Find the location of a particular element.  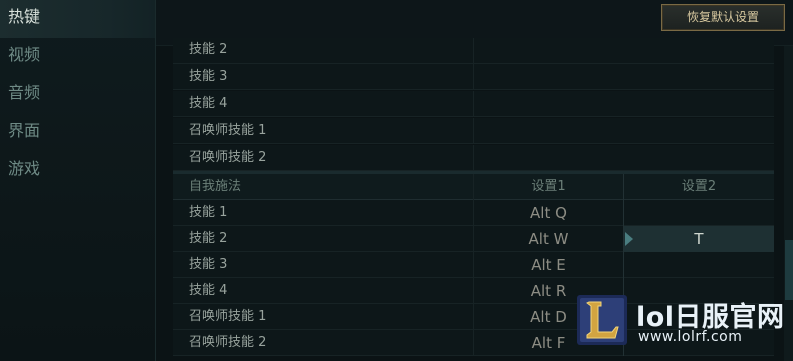

sidebar-item-video: 视频 is located at coordinates (77, 57).